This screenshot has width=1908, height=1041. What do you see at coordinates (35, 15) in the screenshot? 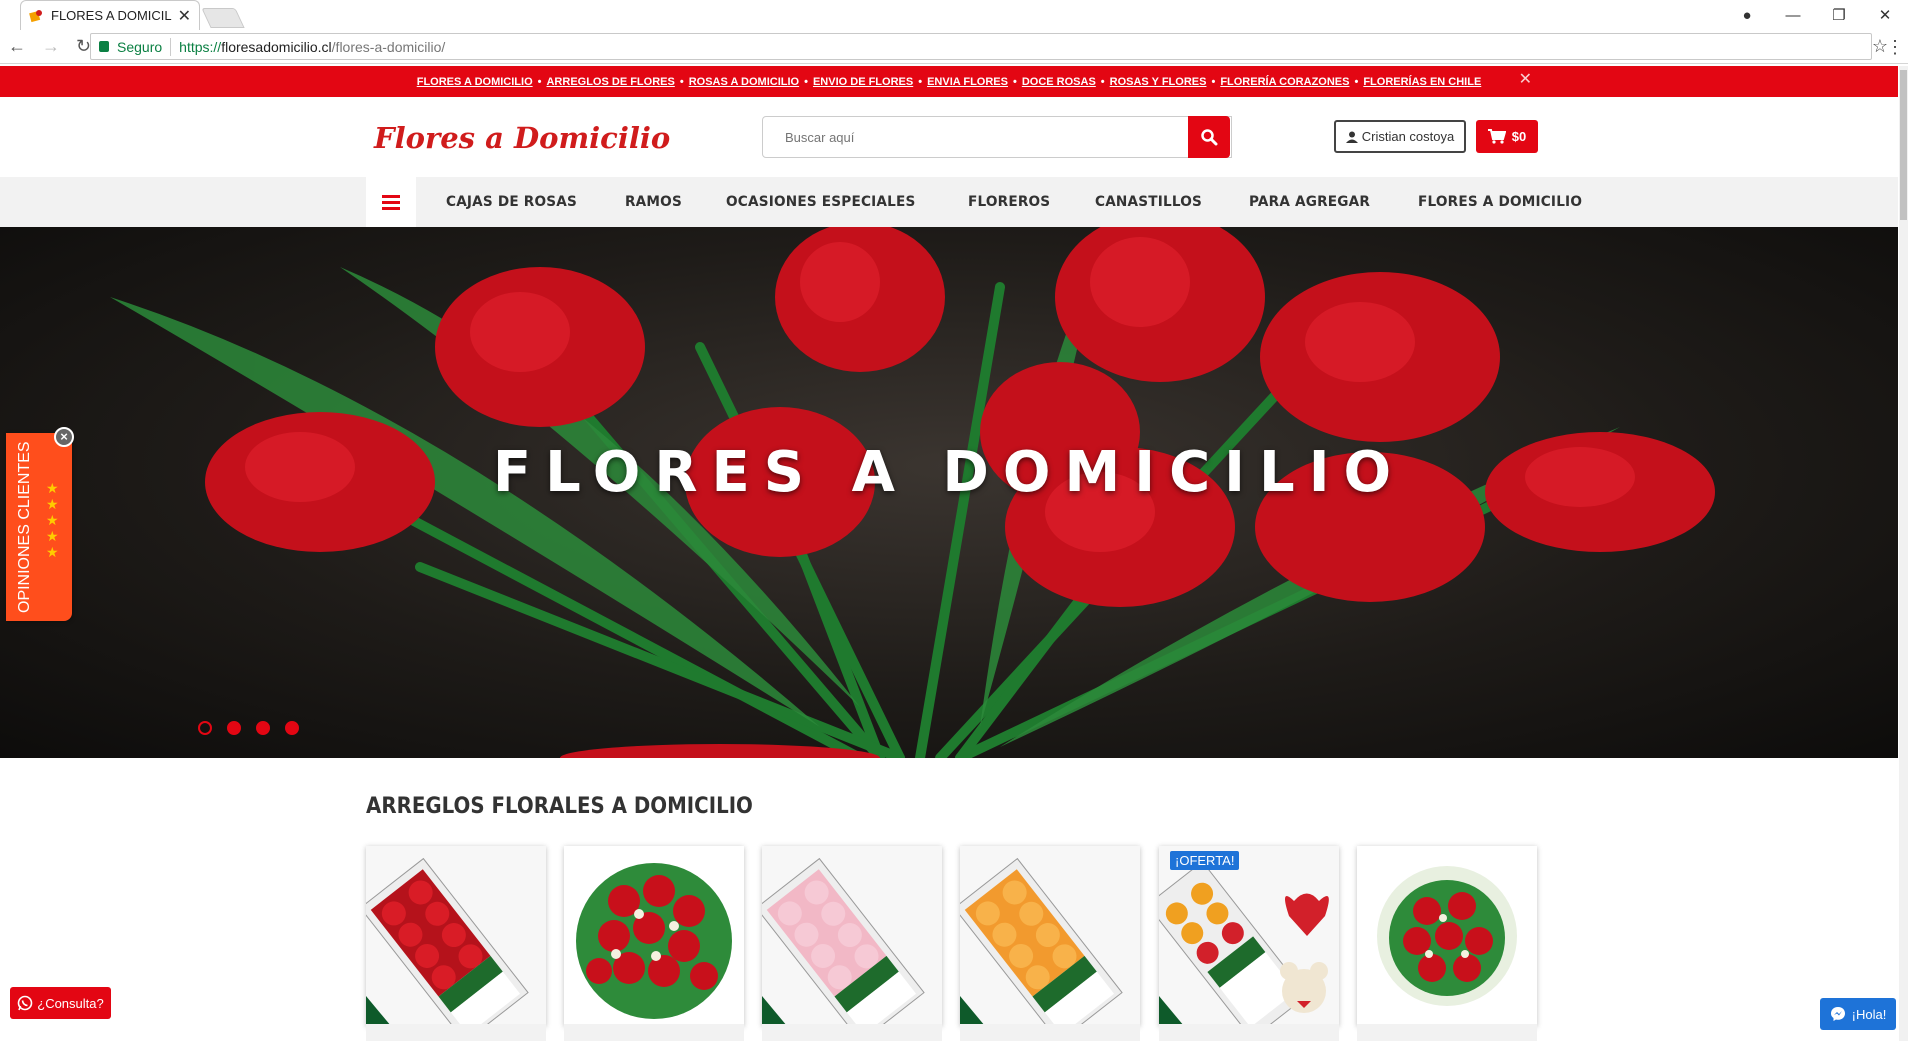
I see `site-favicon-icon` at bounding box center [35, 15].